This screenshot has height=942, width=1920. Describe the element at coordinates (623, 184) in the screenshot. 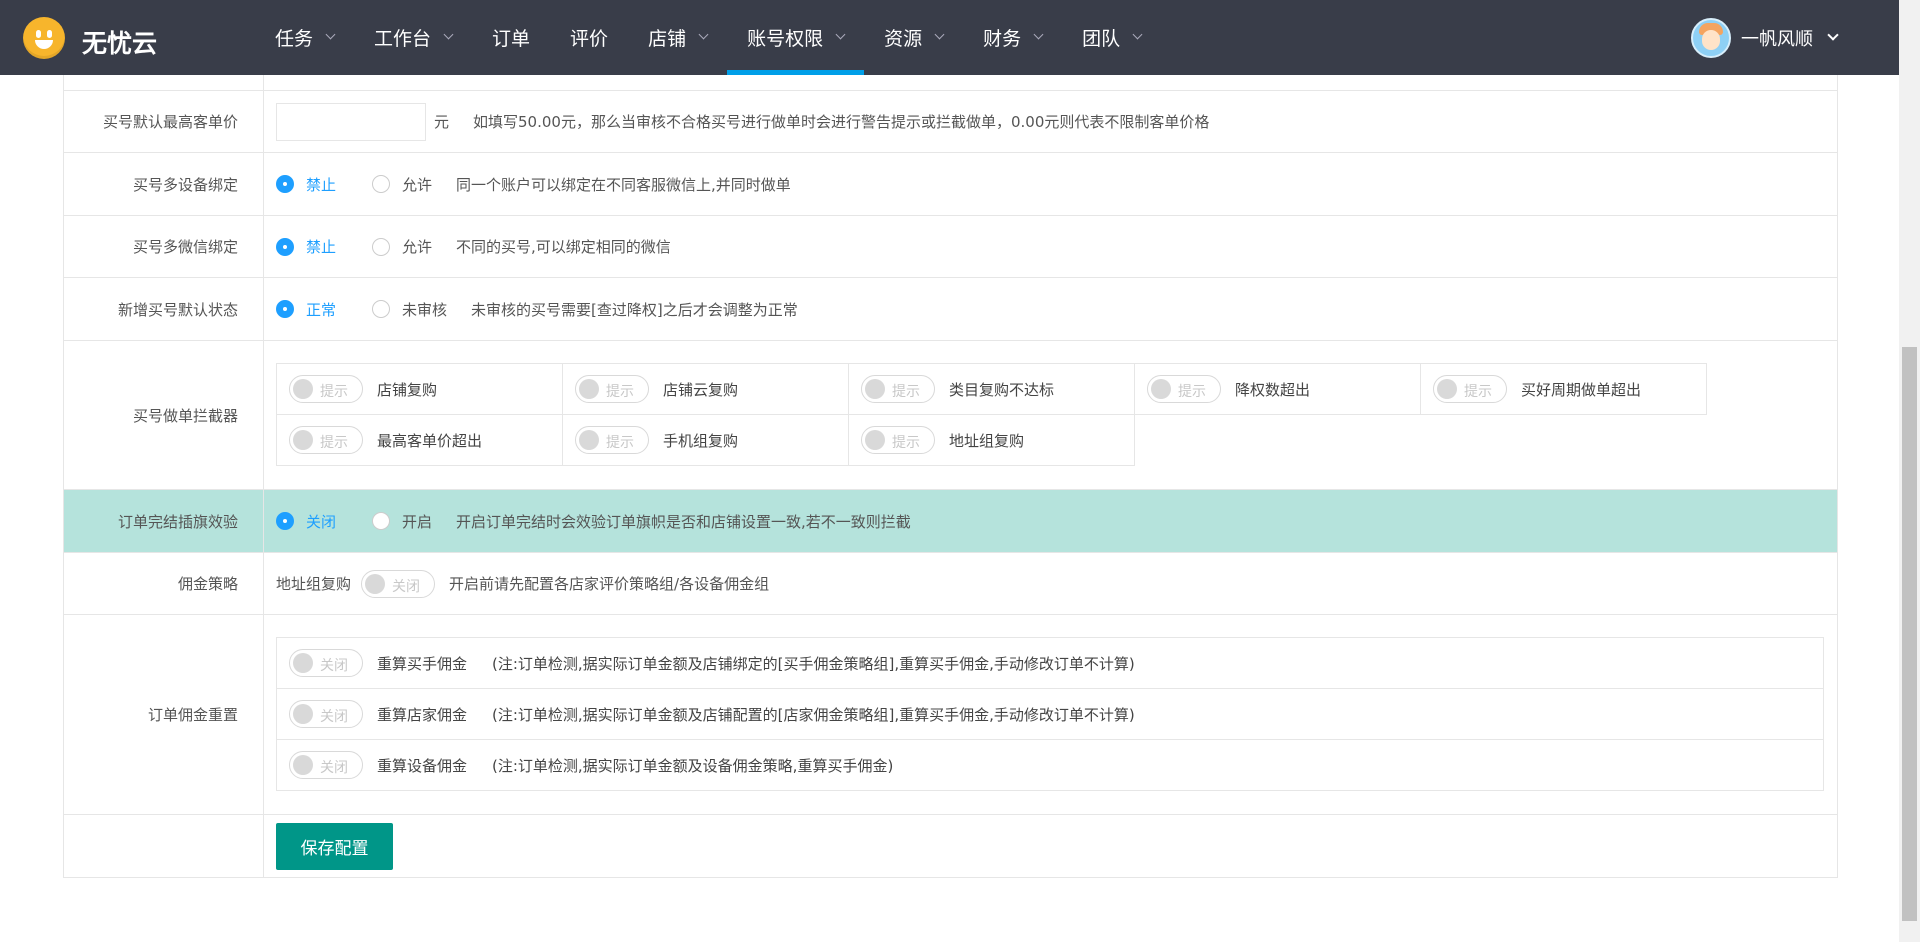

I see `hint-text: 同一个账户可以绑定在不同客服微信上,并同时做单` at that location.